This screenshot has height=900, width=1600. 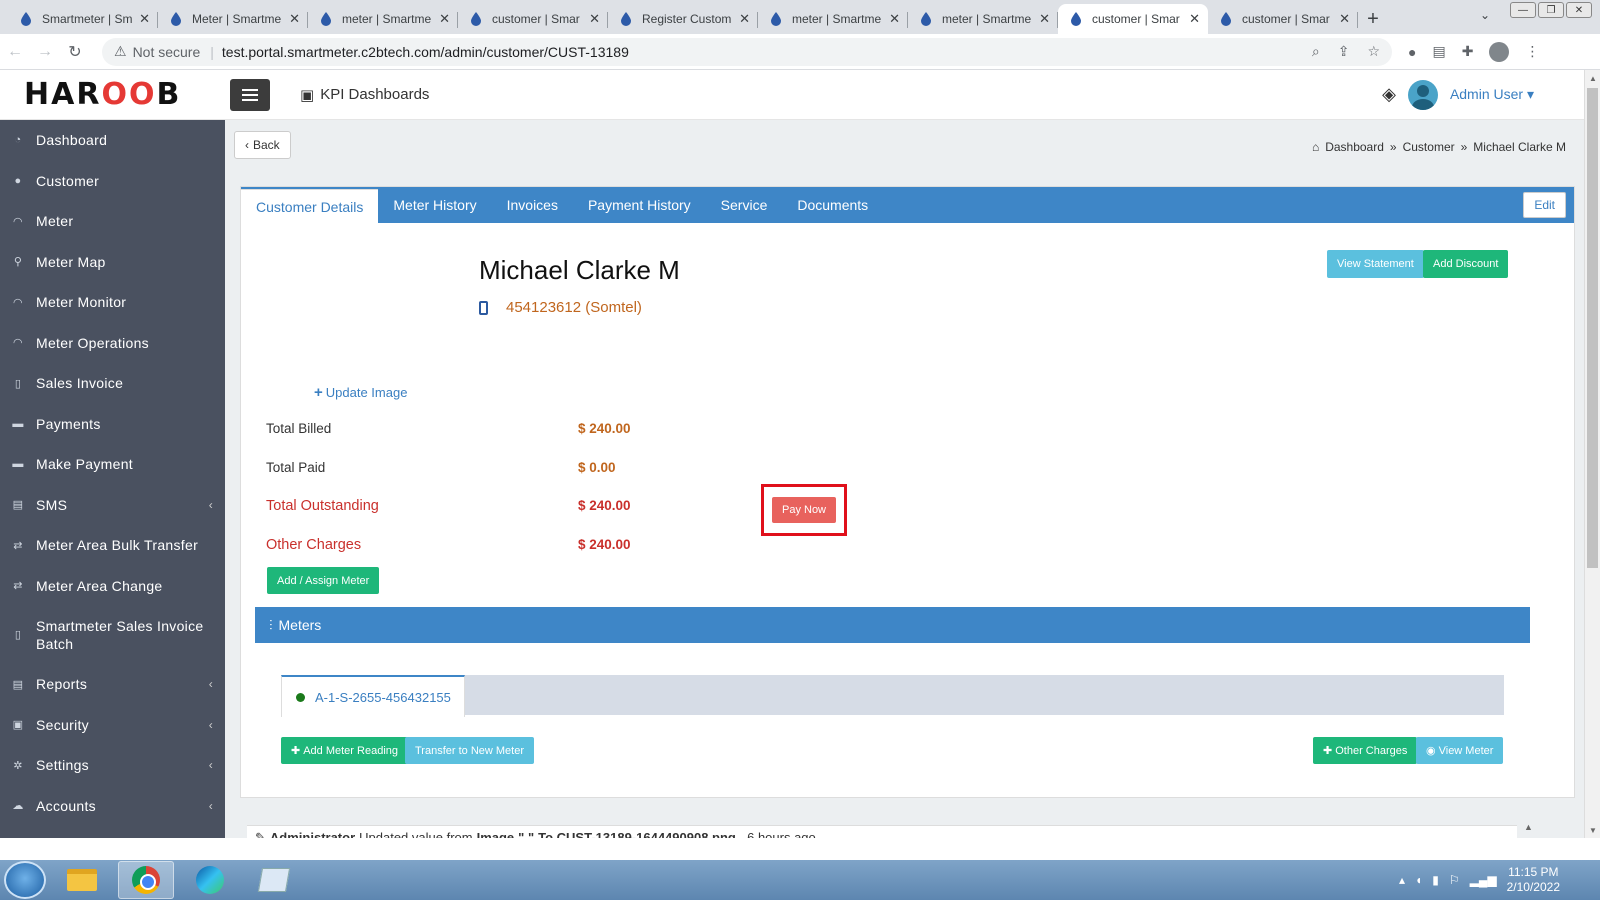 I want to click on tray-expand-icon: ▴, so click(x=1402, y=880).